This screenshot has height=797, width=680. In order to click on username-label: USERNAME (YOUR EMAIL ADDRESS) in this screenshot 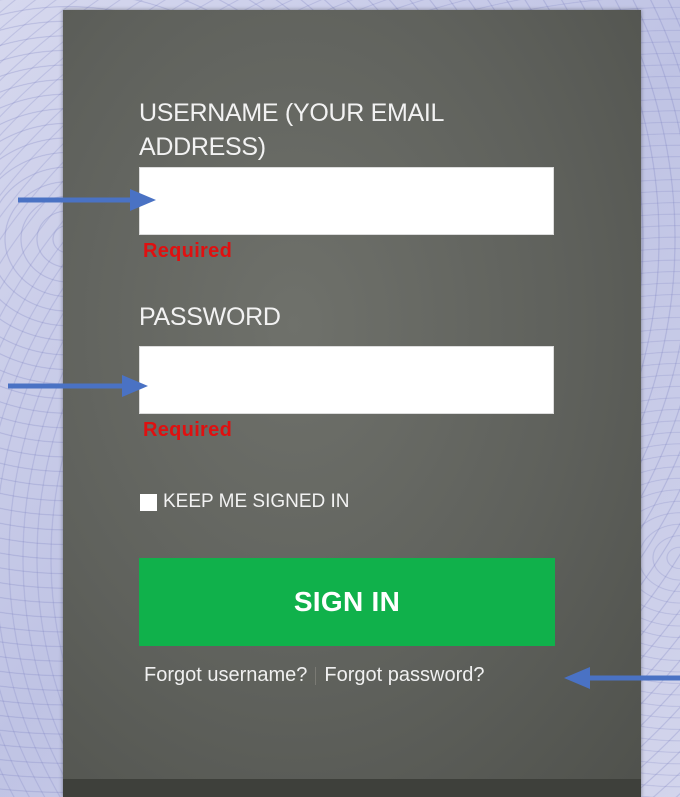, I will do `click(291, 130)`.